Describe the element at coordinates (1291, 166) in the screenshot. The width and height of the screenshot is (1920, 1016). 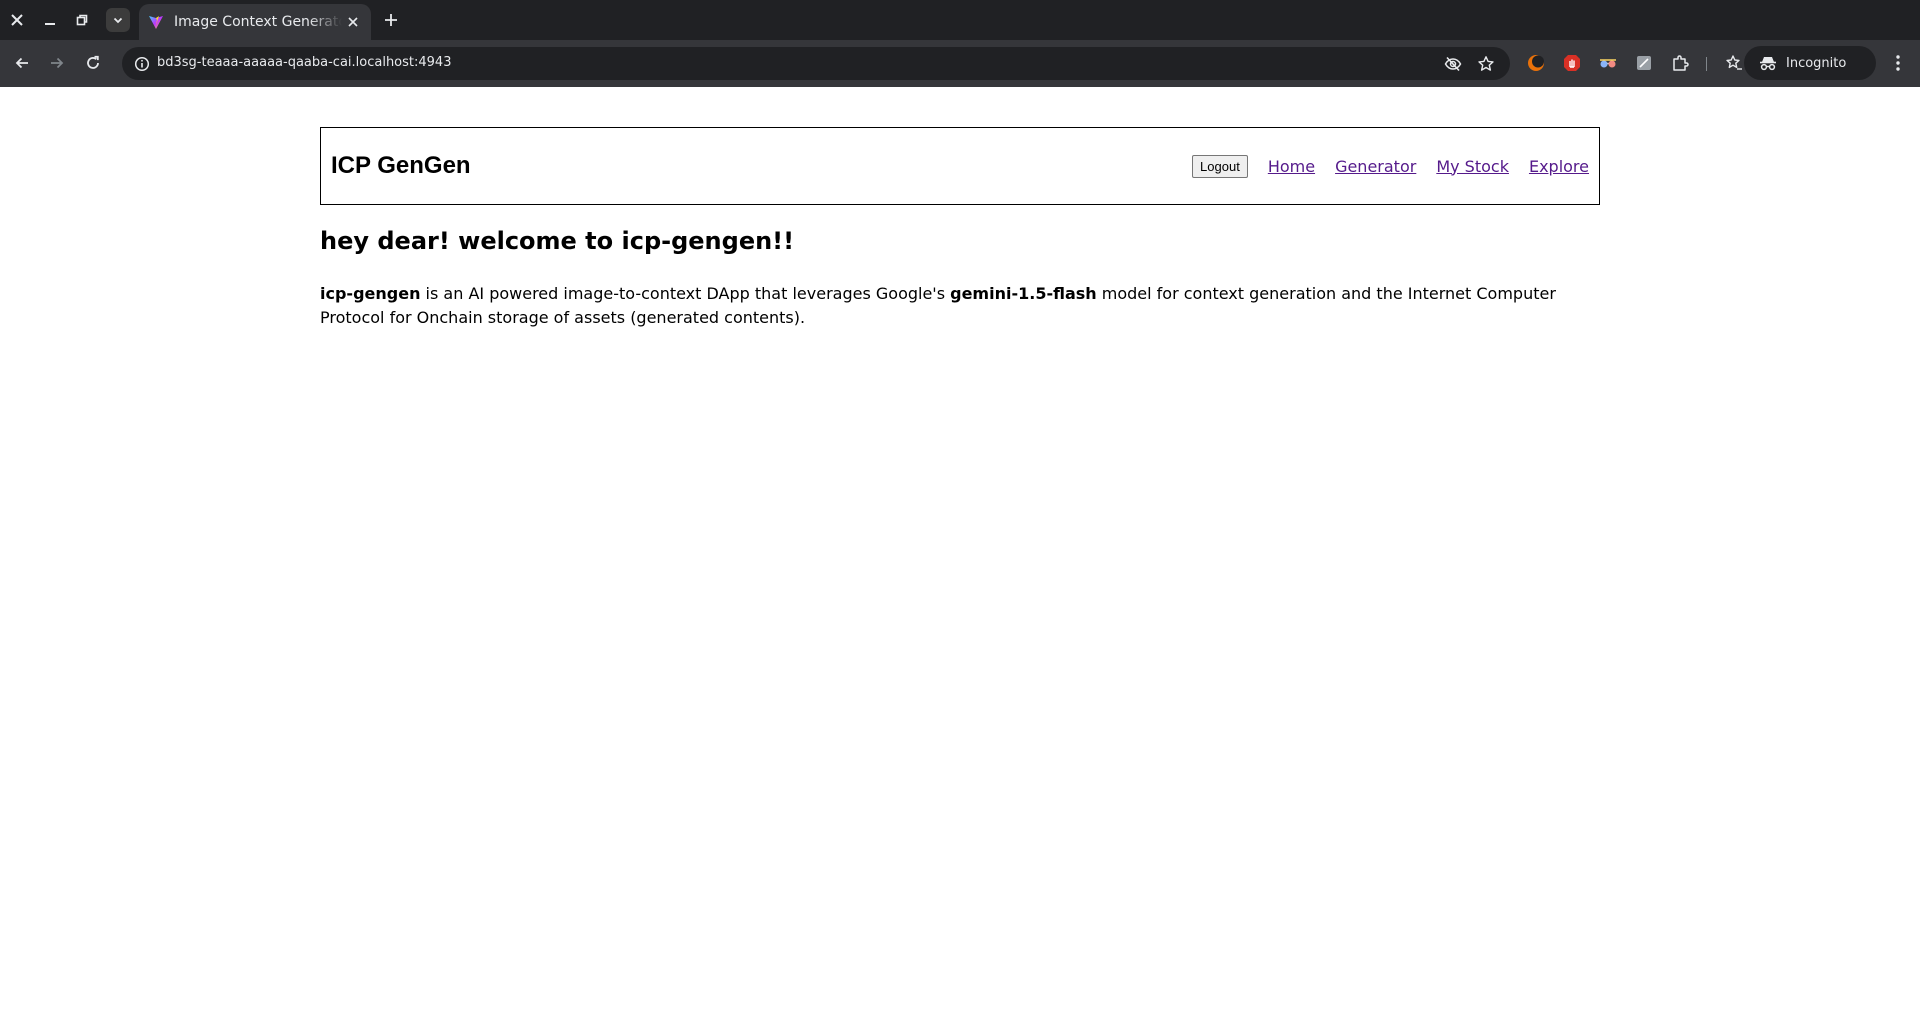
I see `nav-link-home: Home` at that location.